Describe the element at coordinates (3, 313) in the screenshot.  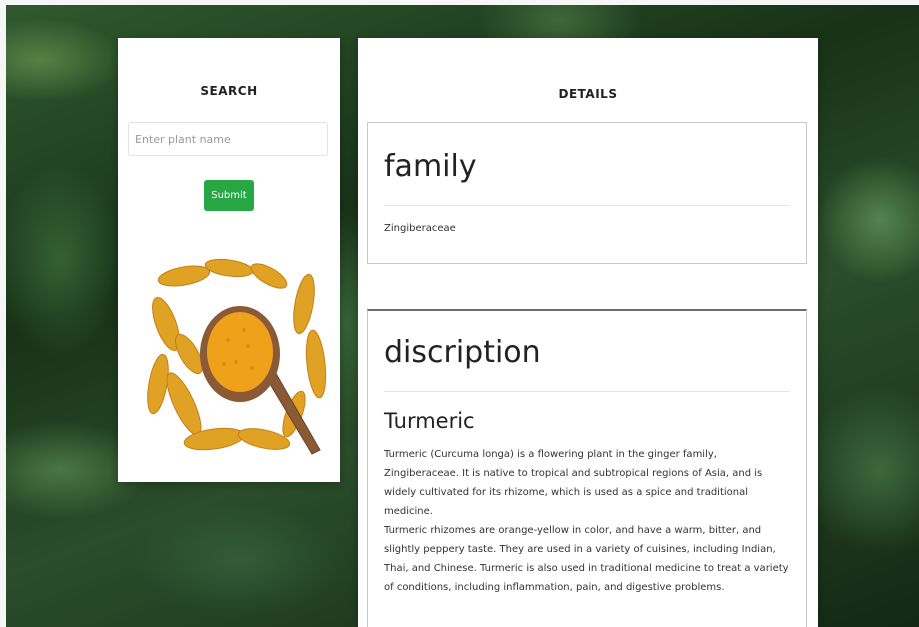
I see `left-border` at that location.